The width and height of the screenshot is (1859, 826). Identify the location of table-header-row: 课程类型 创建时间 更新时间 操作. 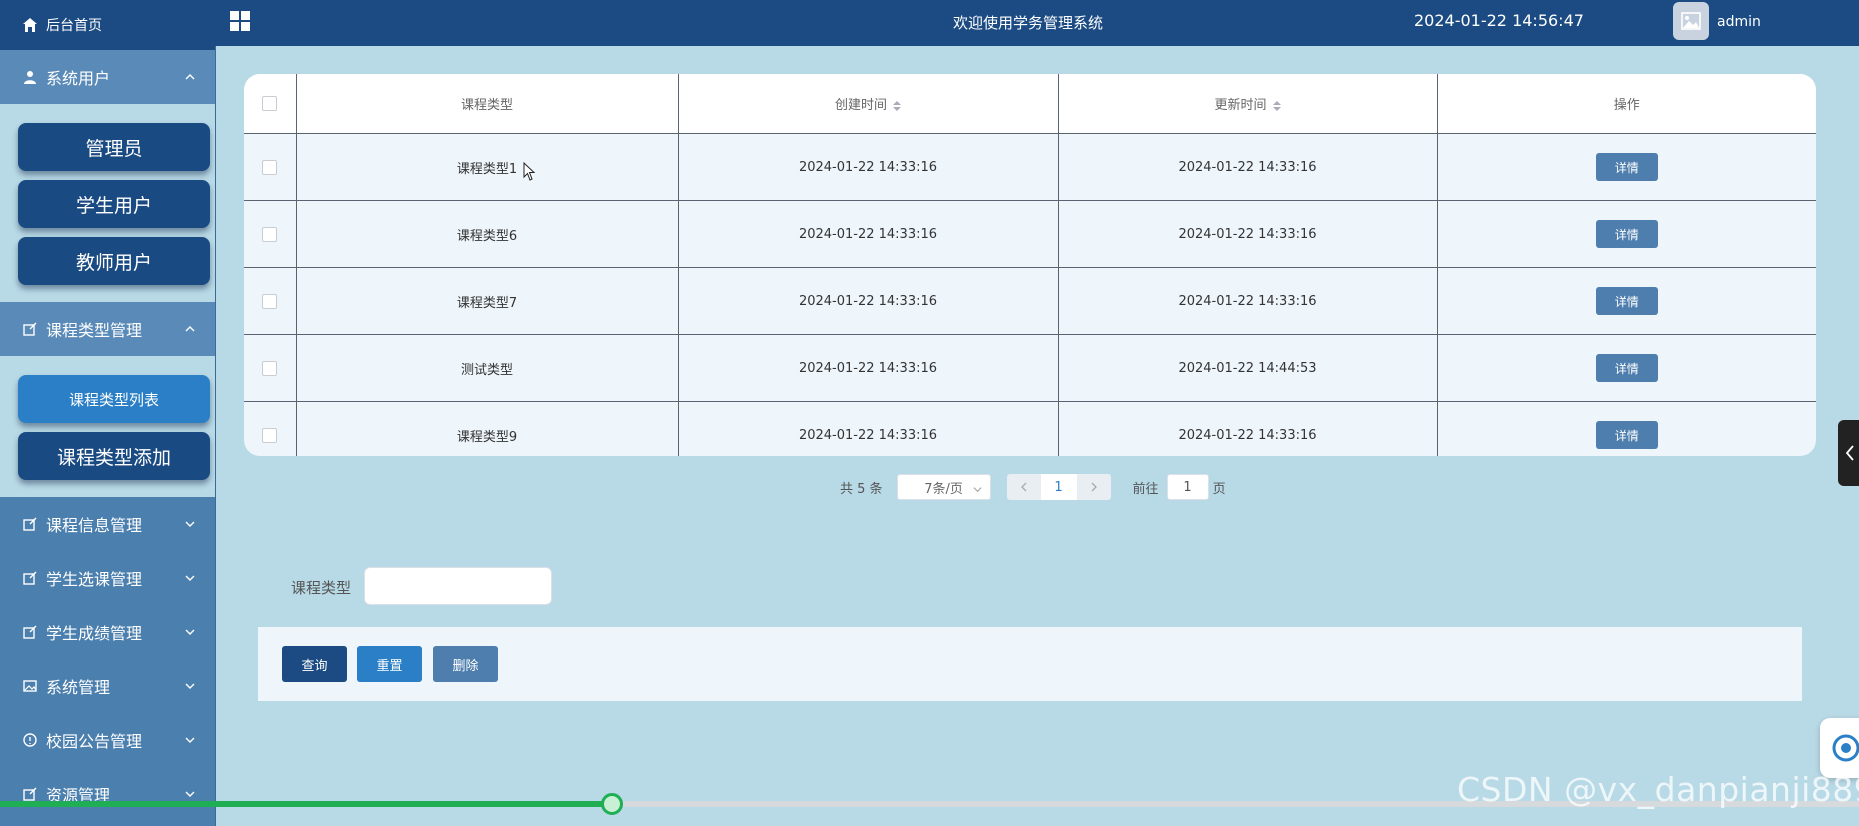
(1030, 104).